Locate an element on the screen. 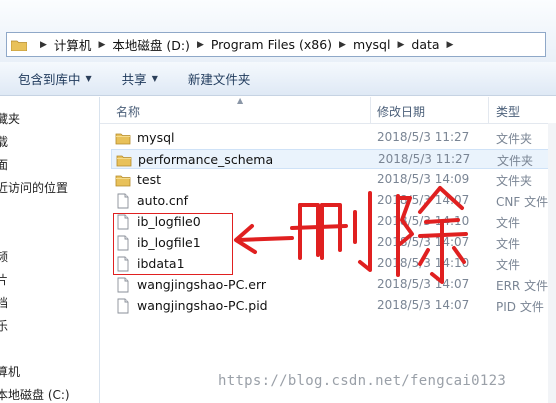 The height and width of the screenshot is (403, 556). new-folder-label: 新建文件夹 is located at coordinates (219, 79).